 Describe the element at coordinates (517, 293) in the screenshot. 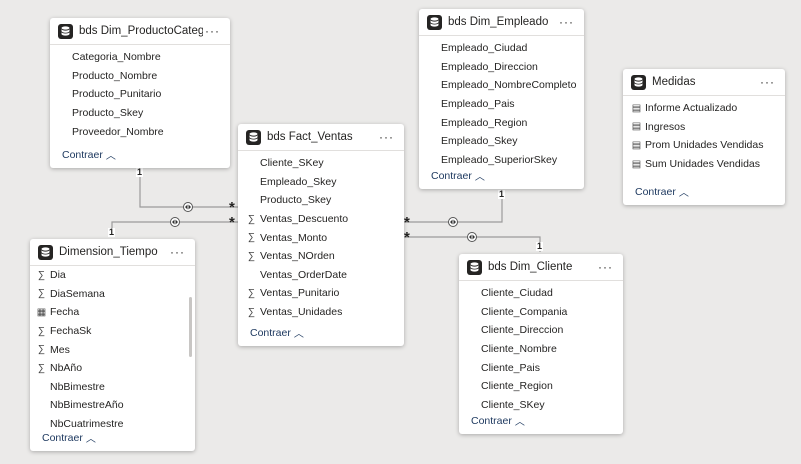

I see `field-label: Cliente_Ciudad` at that location.